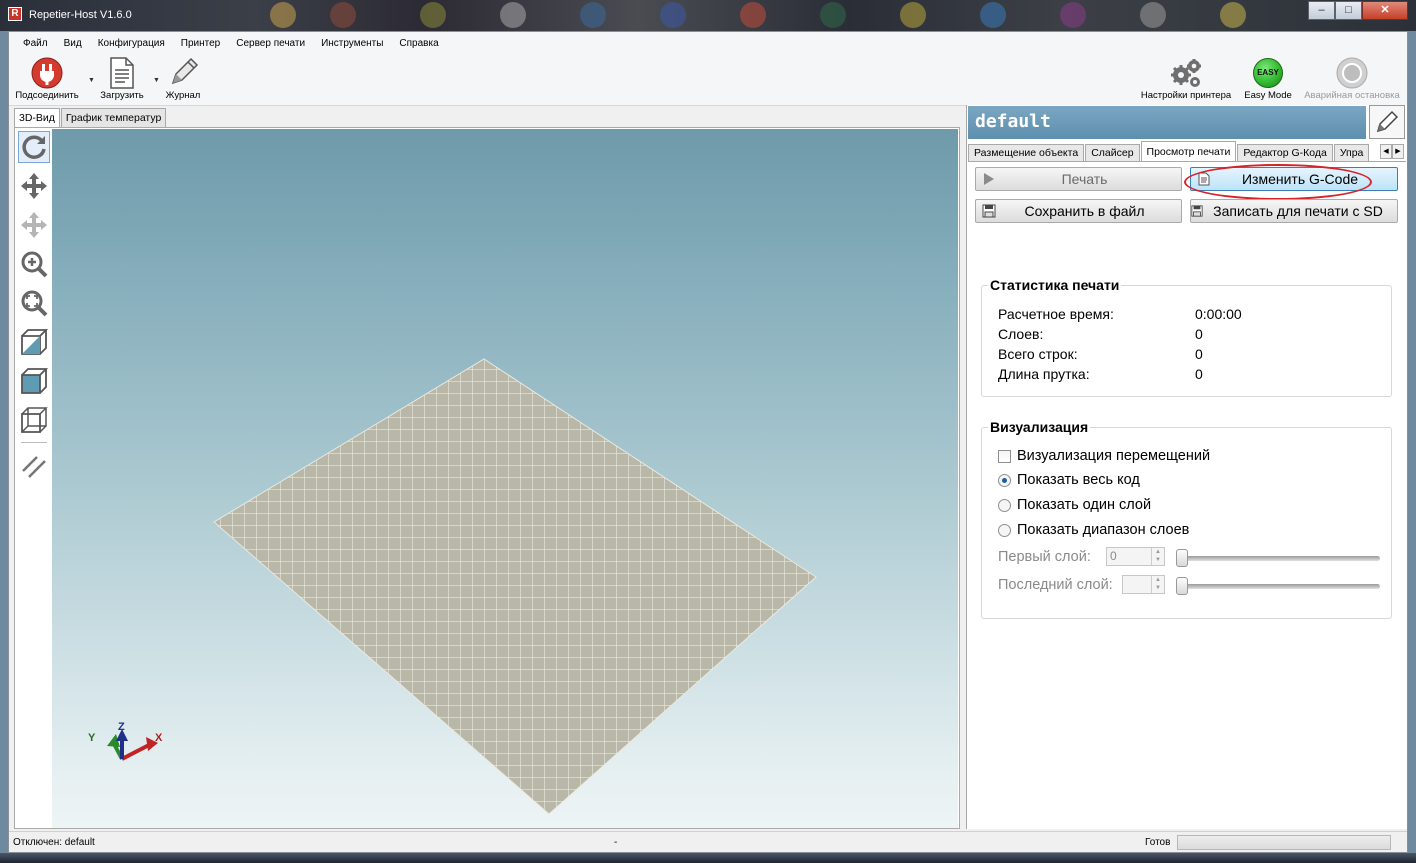  Describe the element at coordinates (34, 466) in the screenshot. I see `parallel-projection-icon` at that location.